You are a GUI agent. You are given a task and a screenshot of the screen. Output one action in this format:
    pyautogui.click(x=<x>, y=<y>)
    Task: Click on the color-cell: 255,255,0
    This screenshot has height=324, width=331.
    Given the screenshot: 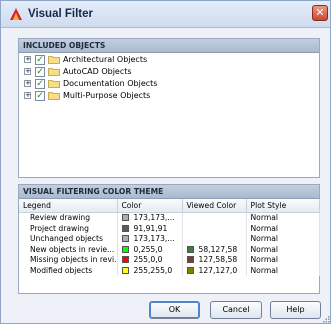 What is the action you would take?
    pyautogui.click(x=150, y=270)
    